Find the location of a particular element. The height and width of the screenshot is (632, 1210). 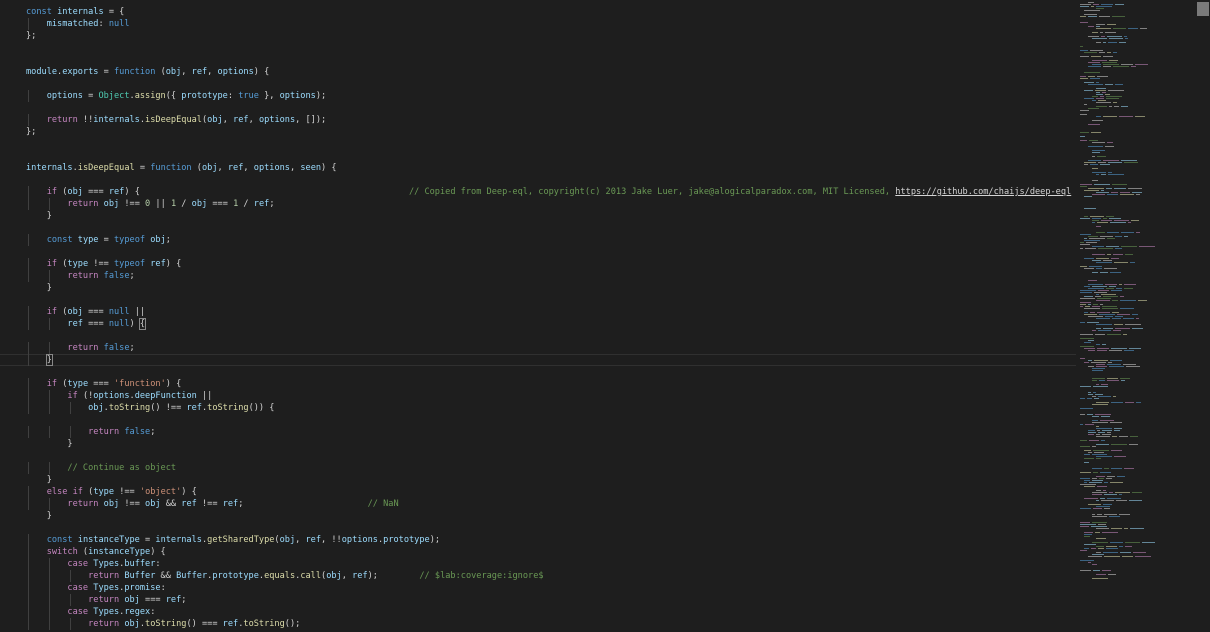

code-line: else if (type !== 'object') { is located at coordinates (553, 492).